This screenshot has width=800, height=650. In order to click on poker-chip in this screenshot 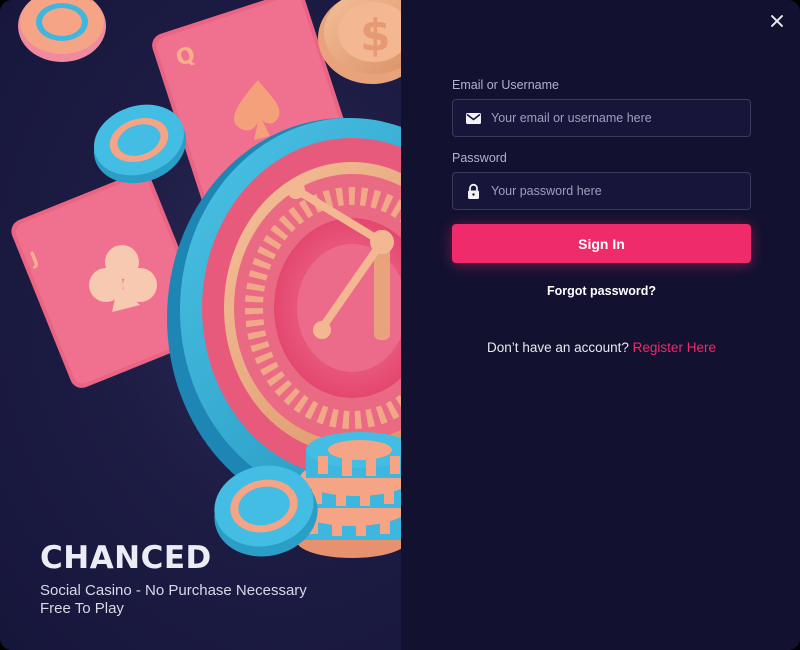, I will do `click(62, 31)`.